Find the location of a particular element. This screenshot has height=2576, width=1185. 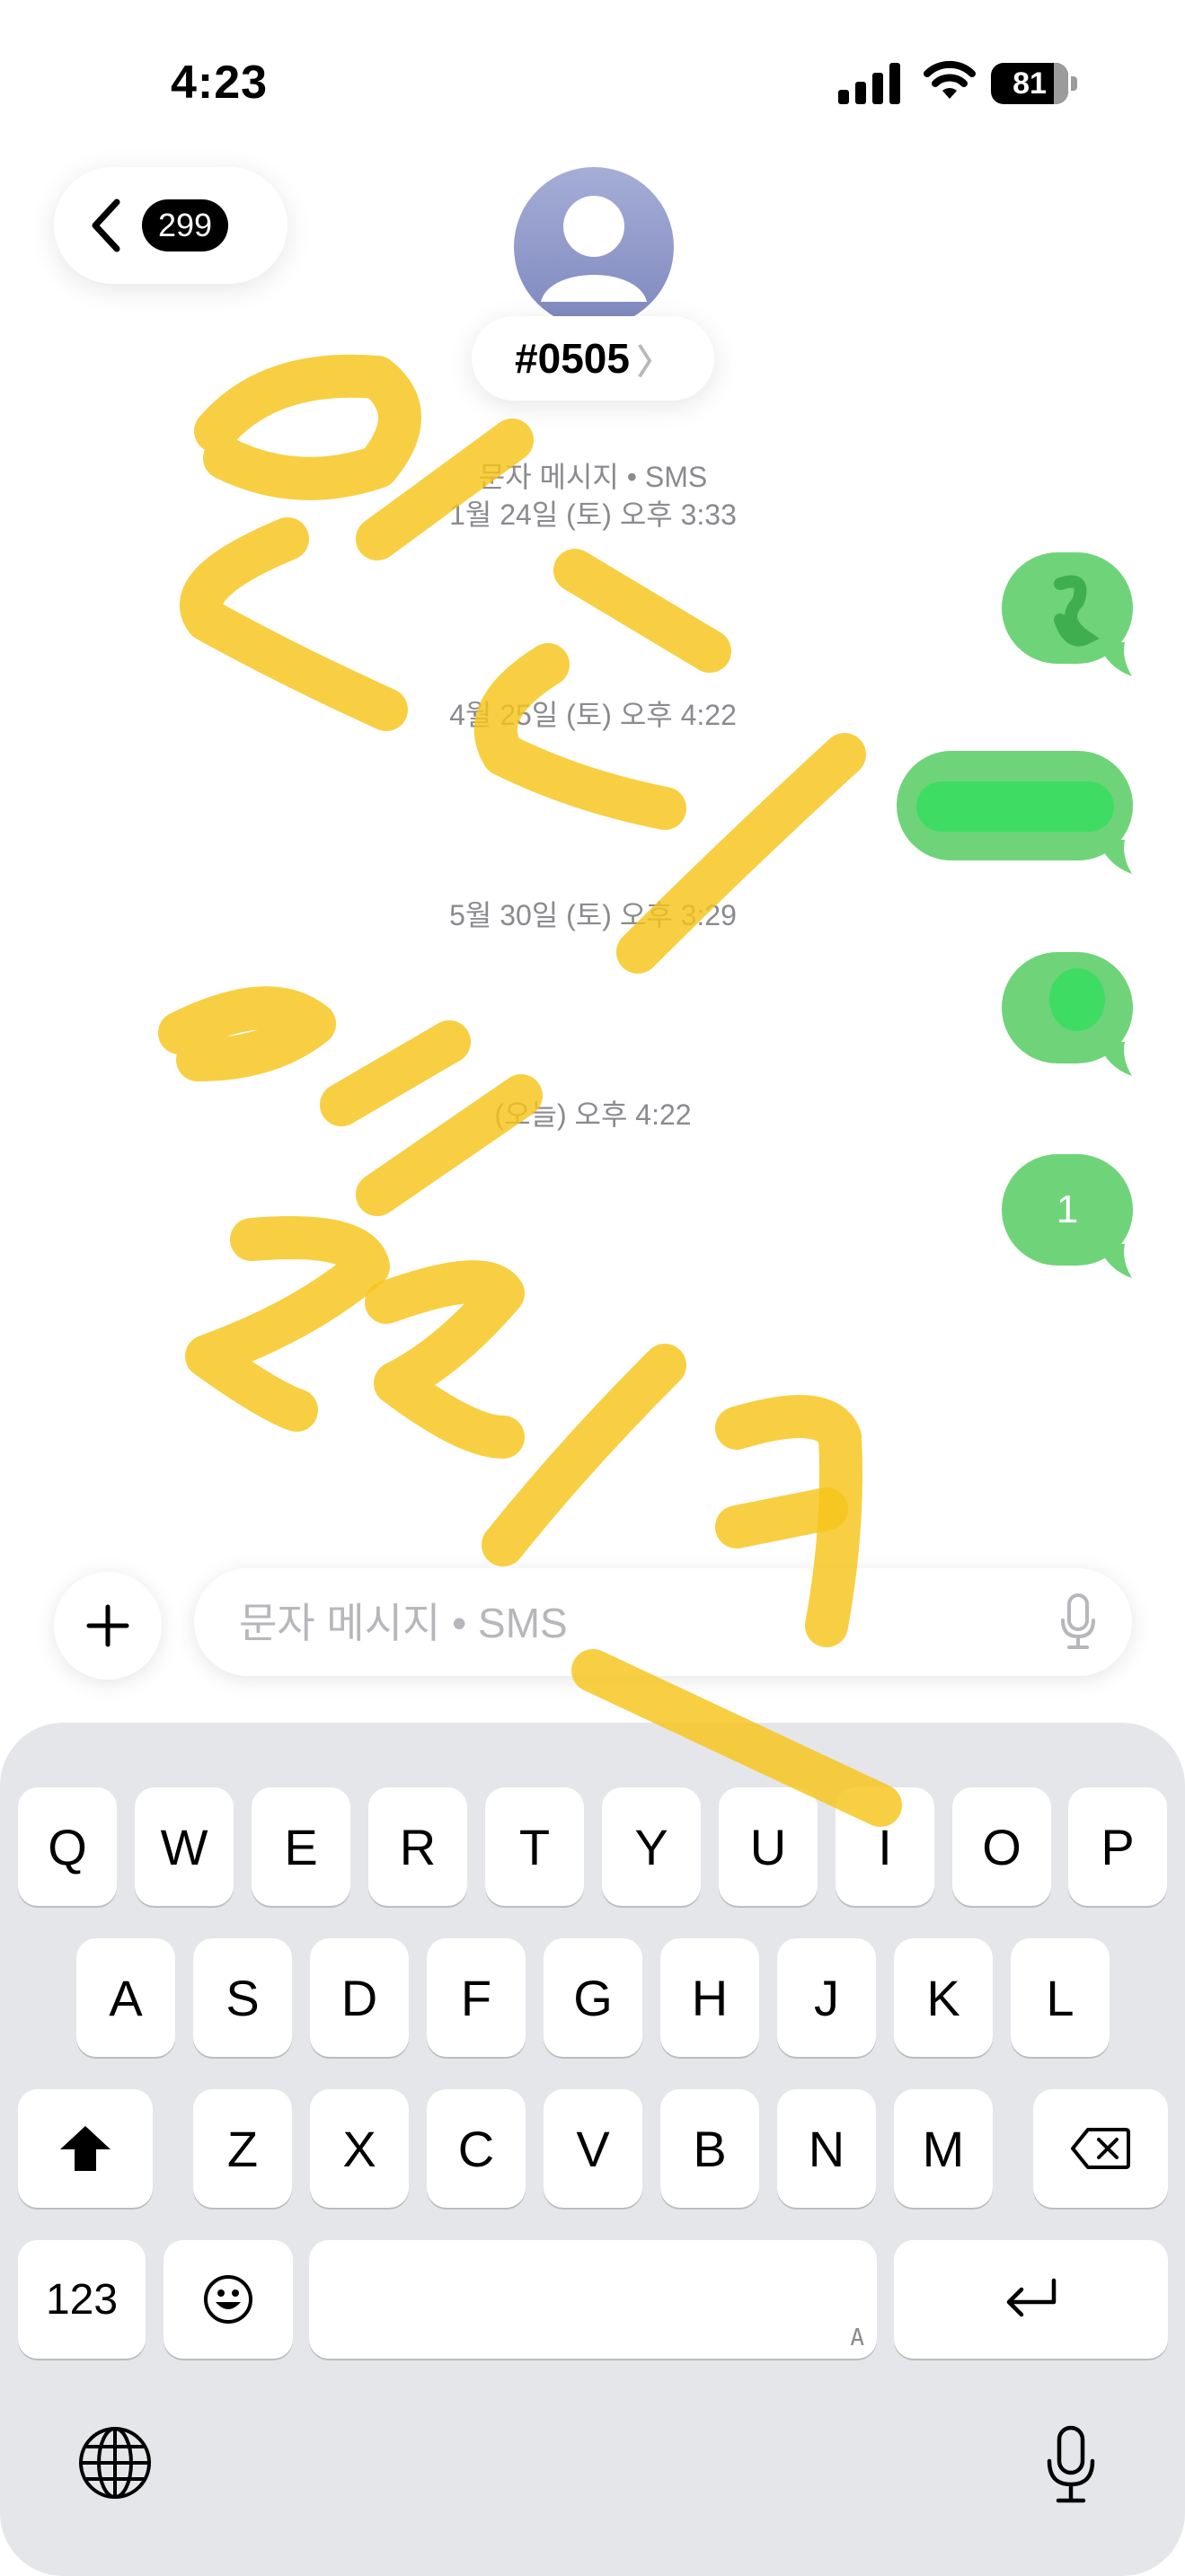

key-r: R is located at coordinates (418, 1846).